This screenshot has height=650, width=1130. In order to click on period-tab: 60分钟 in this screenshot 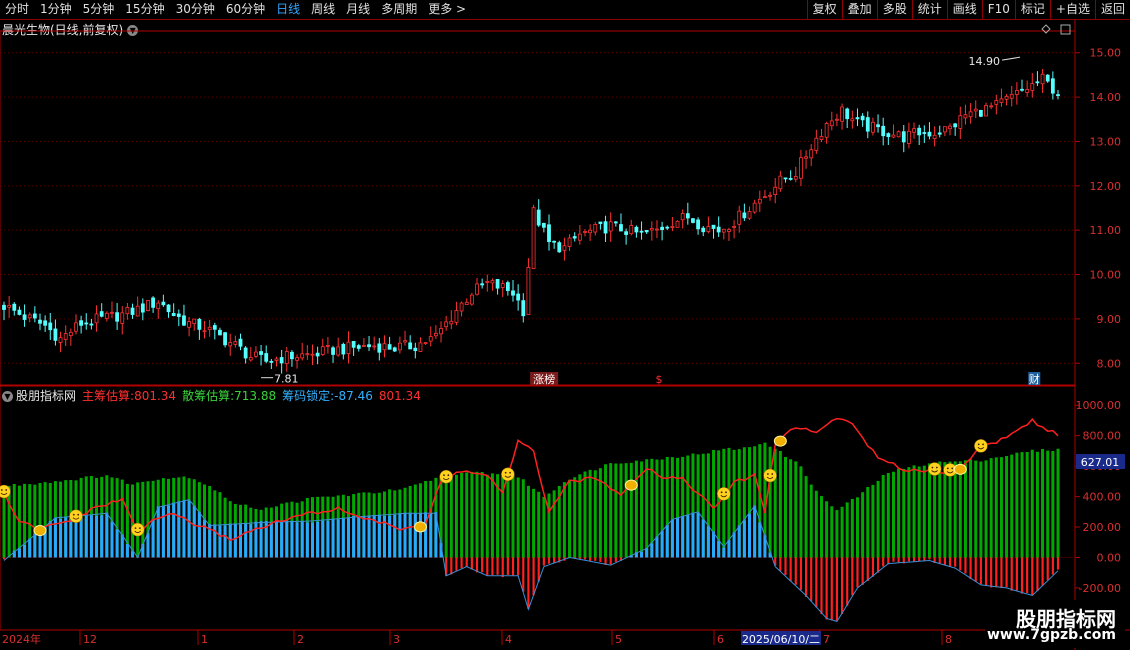, I will do `click(246, 9)`.